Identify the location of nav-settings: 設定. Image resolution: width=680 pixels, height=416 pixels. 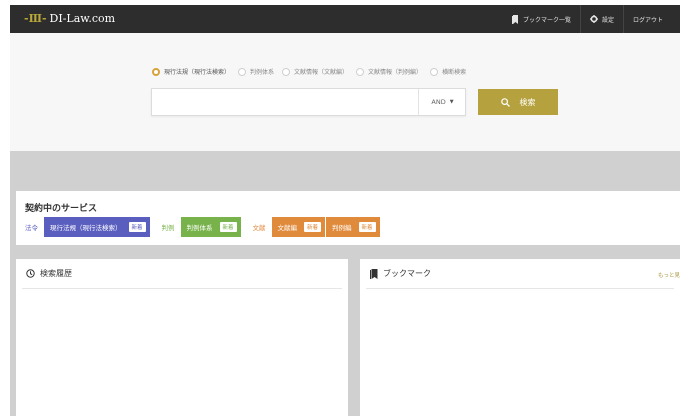
(601, 19).